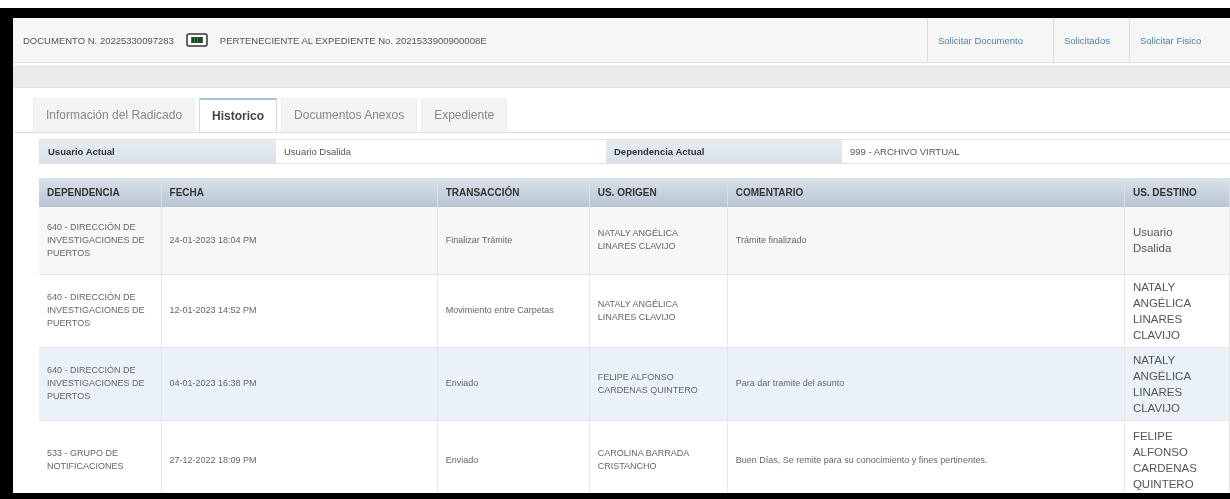 This screenshot has height=499, width=1230. I want to click on header-link: Solicitados, so click(1091, 40).